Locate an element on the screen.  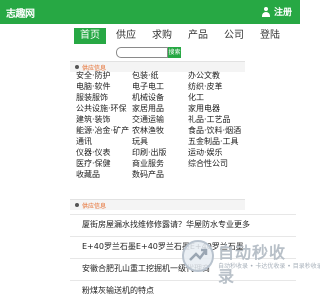
site-logo: 志趣网 is located at coordinates (20, 12).